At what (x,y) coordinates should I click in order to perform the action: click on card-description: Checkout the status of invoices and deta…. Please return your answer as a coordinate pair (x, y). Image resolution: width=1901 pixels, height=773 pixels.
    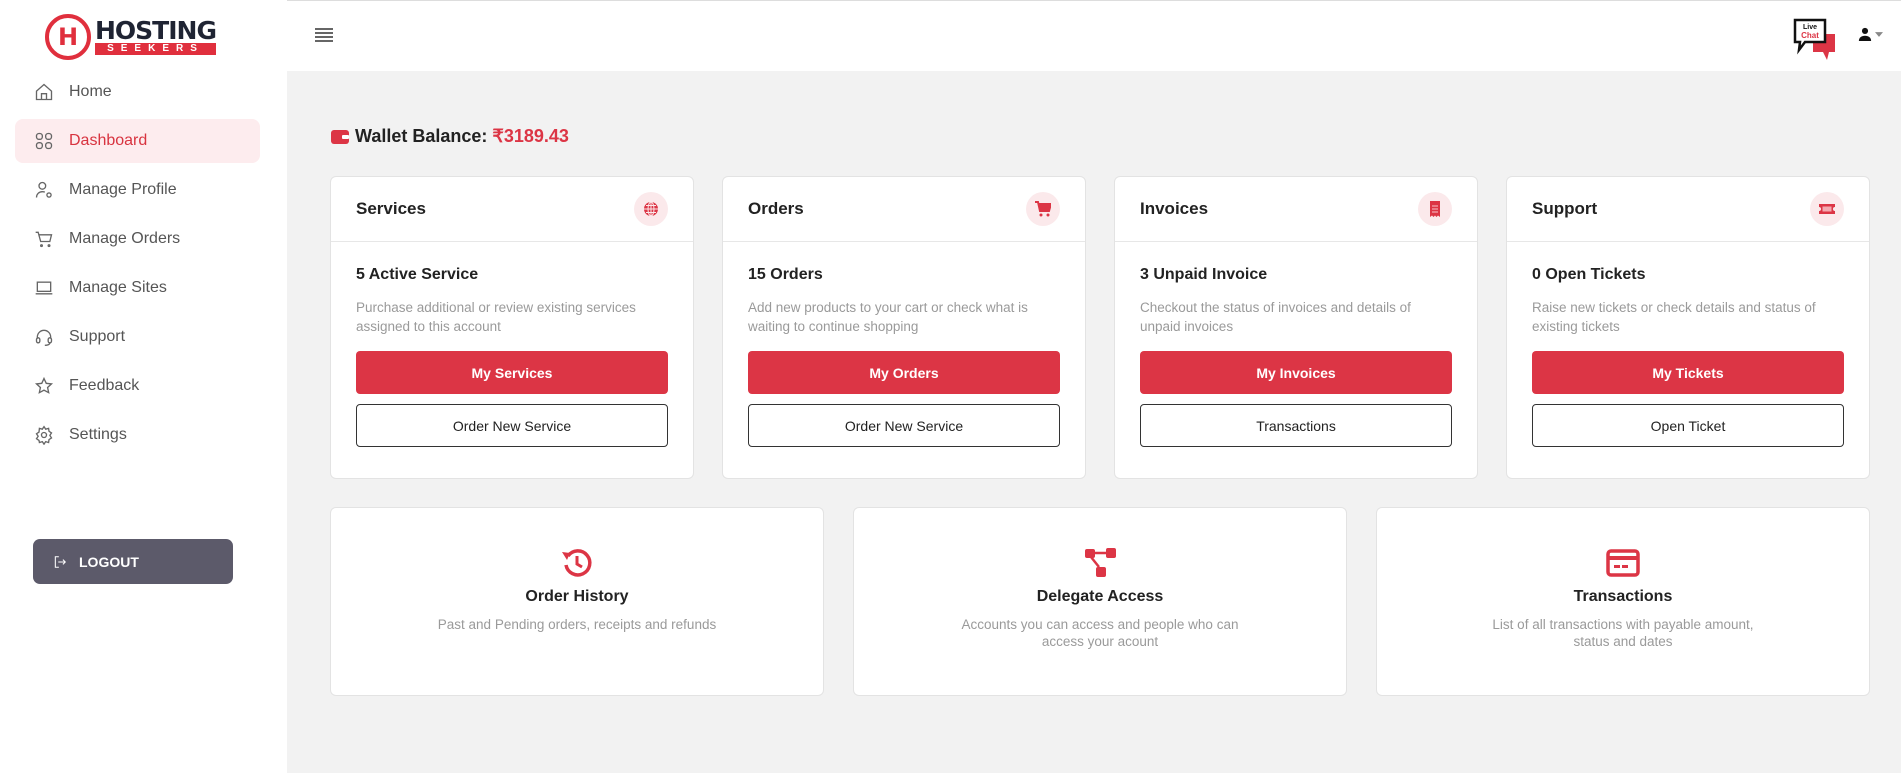
    Looking at the image, I should click on (1275, 317).